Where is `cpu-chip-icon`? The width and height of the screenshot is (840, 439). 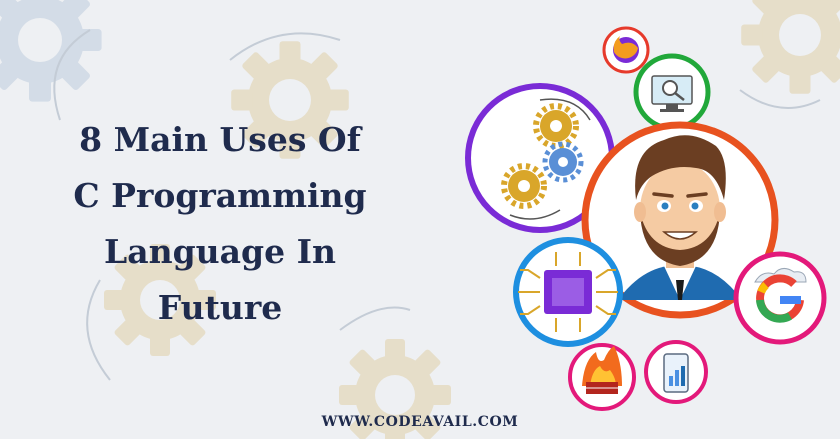
cpu-chip-icon is located at coordinates (568, 292).